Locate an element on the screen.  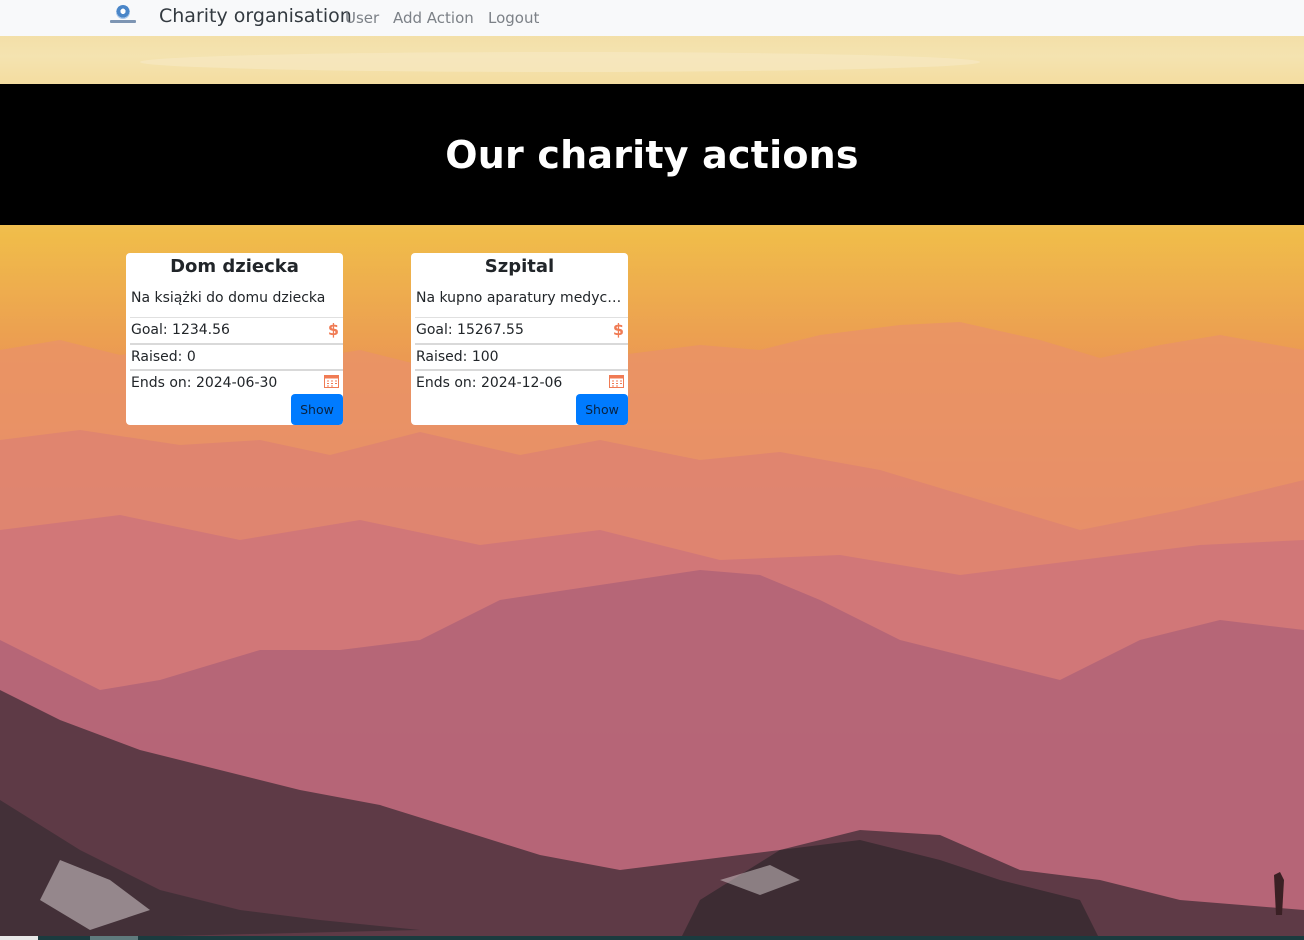
card-title: Szpital is located at coordinates (519, 266).